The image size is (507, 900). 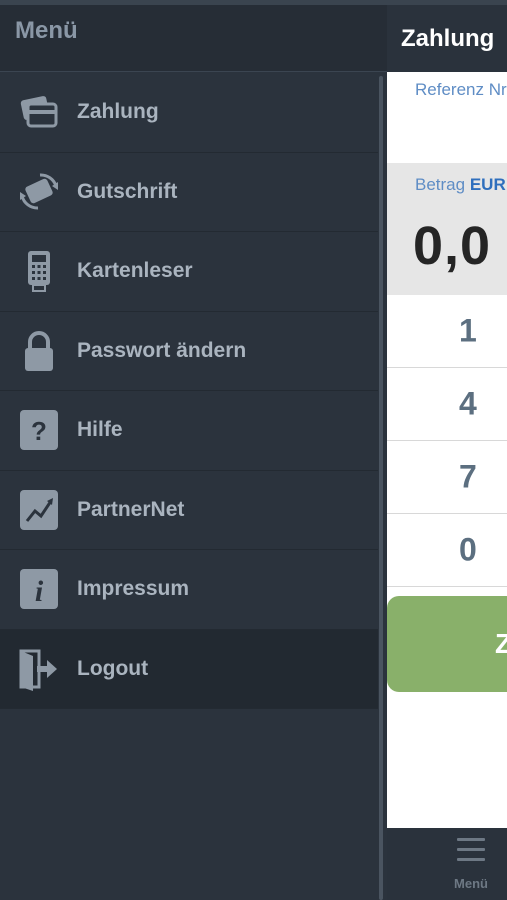 I want to click on menu-item-passwort-aendern: Passwort ändern, so click(x=189, y=351).